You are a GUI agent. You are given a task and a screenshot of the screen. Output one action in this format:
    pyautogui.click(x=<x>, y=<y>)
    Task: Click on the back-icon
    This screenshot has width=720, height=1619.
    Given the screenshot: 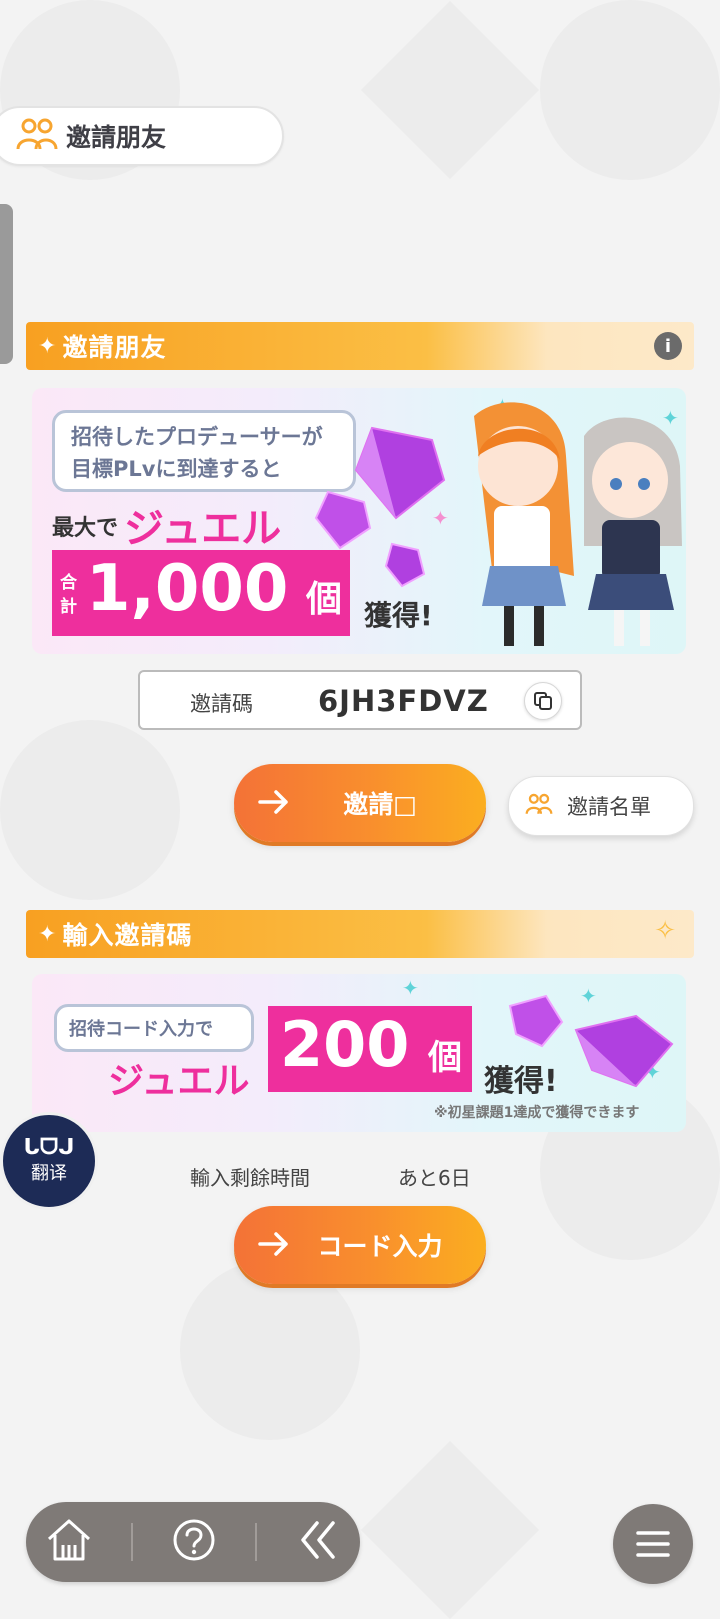 What is the action you would take?
    pyautogui.click(x=318, y=1542)
    